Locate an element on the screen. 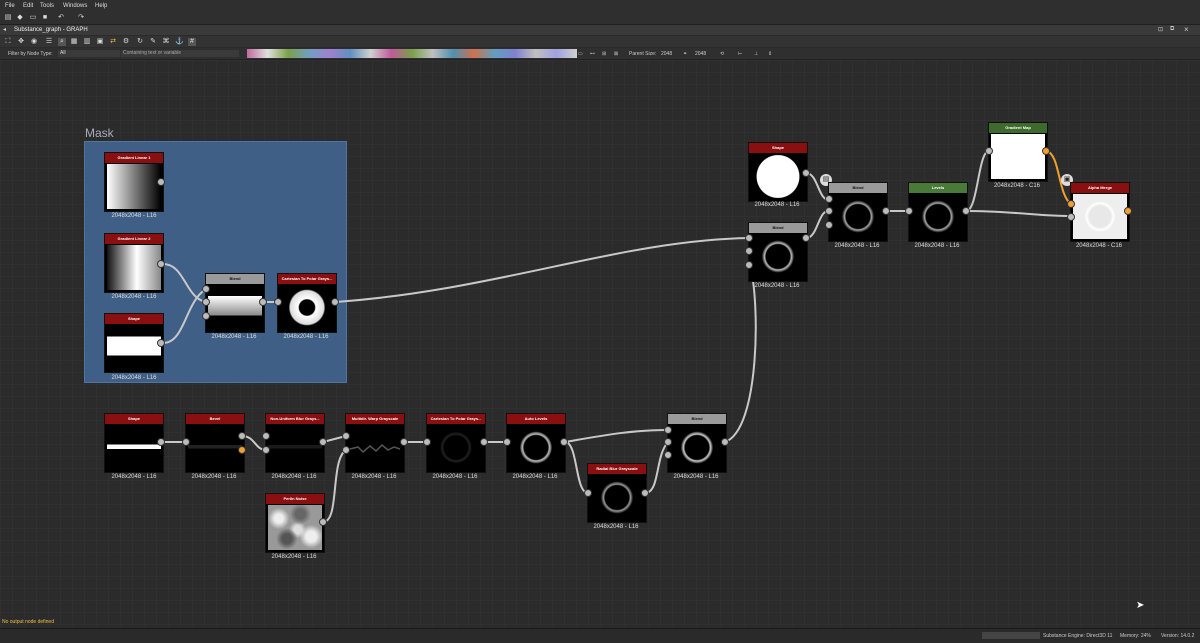  node-blend-mask: Blend is located at coordinates (235, 303).